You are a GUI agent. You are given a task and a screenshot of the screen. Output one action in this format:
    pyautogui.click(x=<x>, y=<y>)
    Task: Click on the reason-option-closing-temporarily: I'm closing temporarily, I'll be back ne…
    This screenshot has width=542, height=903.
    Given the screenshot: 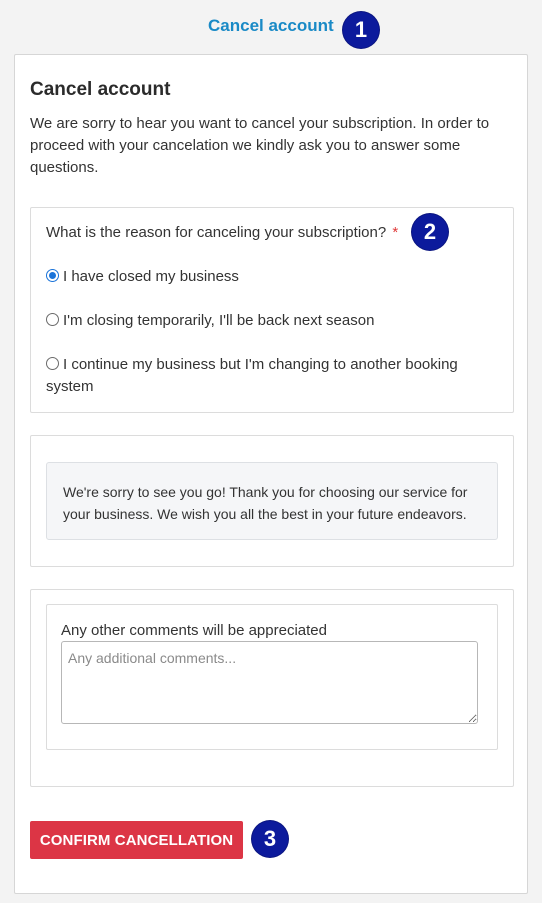 What is the action you would take?
    pyautogui.click(x=271, y=321)
    